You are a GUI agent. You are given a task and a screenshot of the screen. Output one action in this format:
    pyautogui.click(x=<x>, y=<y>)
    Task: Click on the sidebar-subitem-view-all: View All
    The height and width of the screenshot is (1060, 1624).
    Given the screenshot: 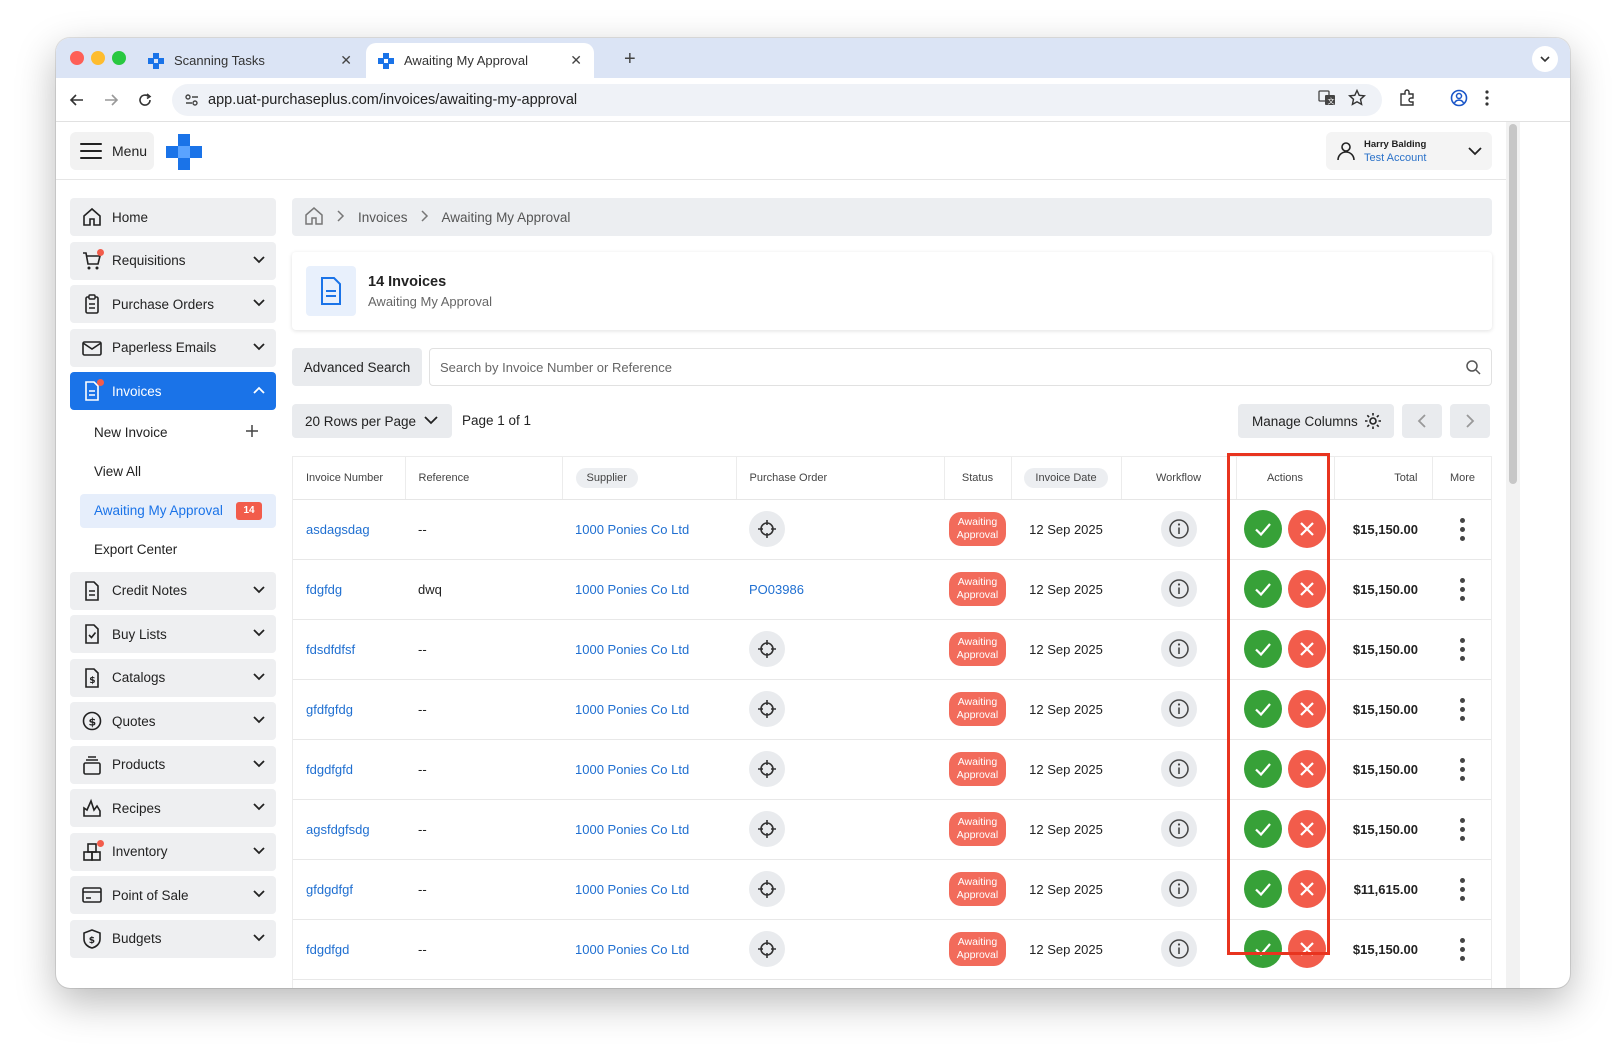 What is the action you would take?
    pyautogui.click(x=173, y=472)
    